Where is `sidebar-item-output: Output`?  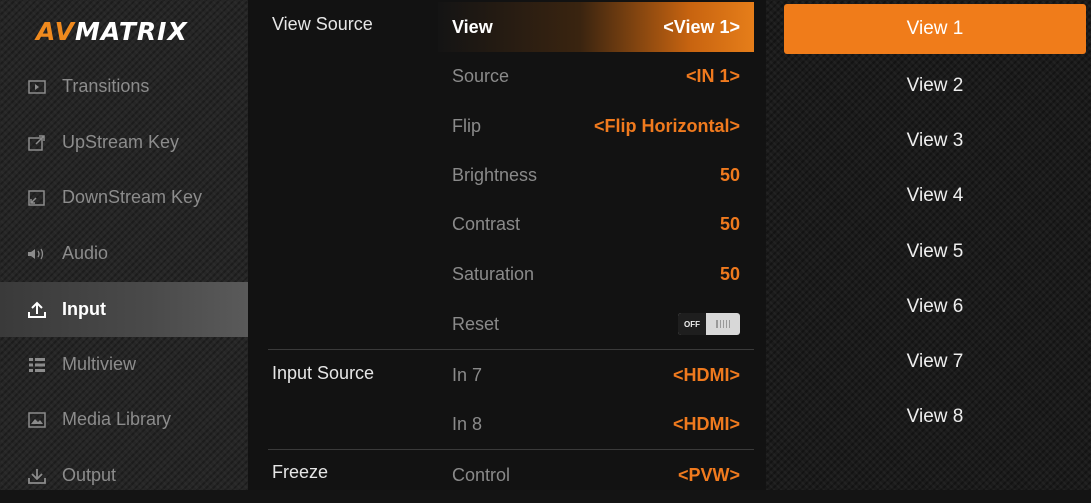 sidebar-item-output: Output is located at coordinates (124, 475).